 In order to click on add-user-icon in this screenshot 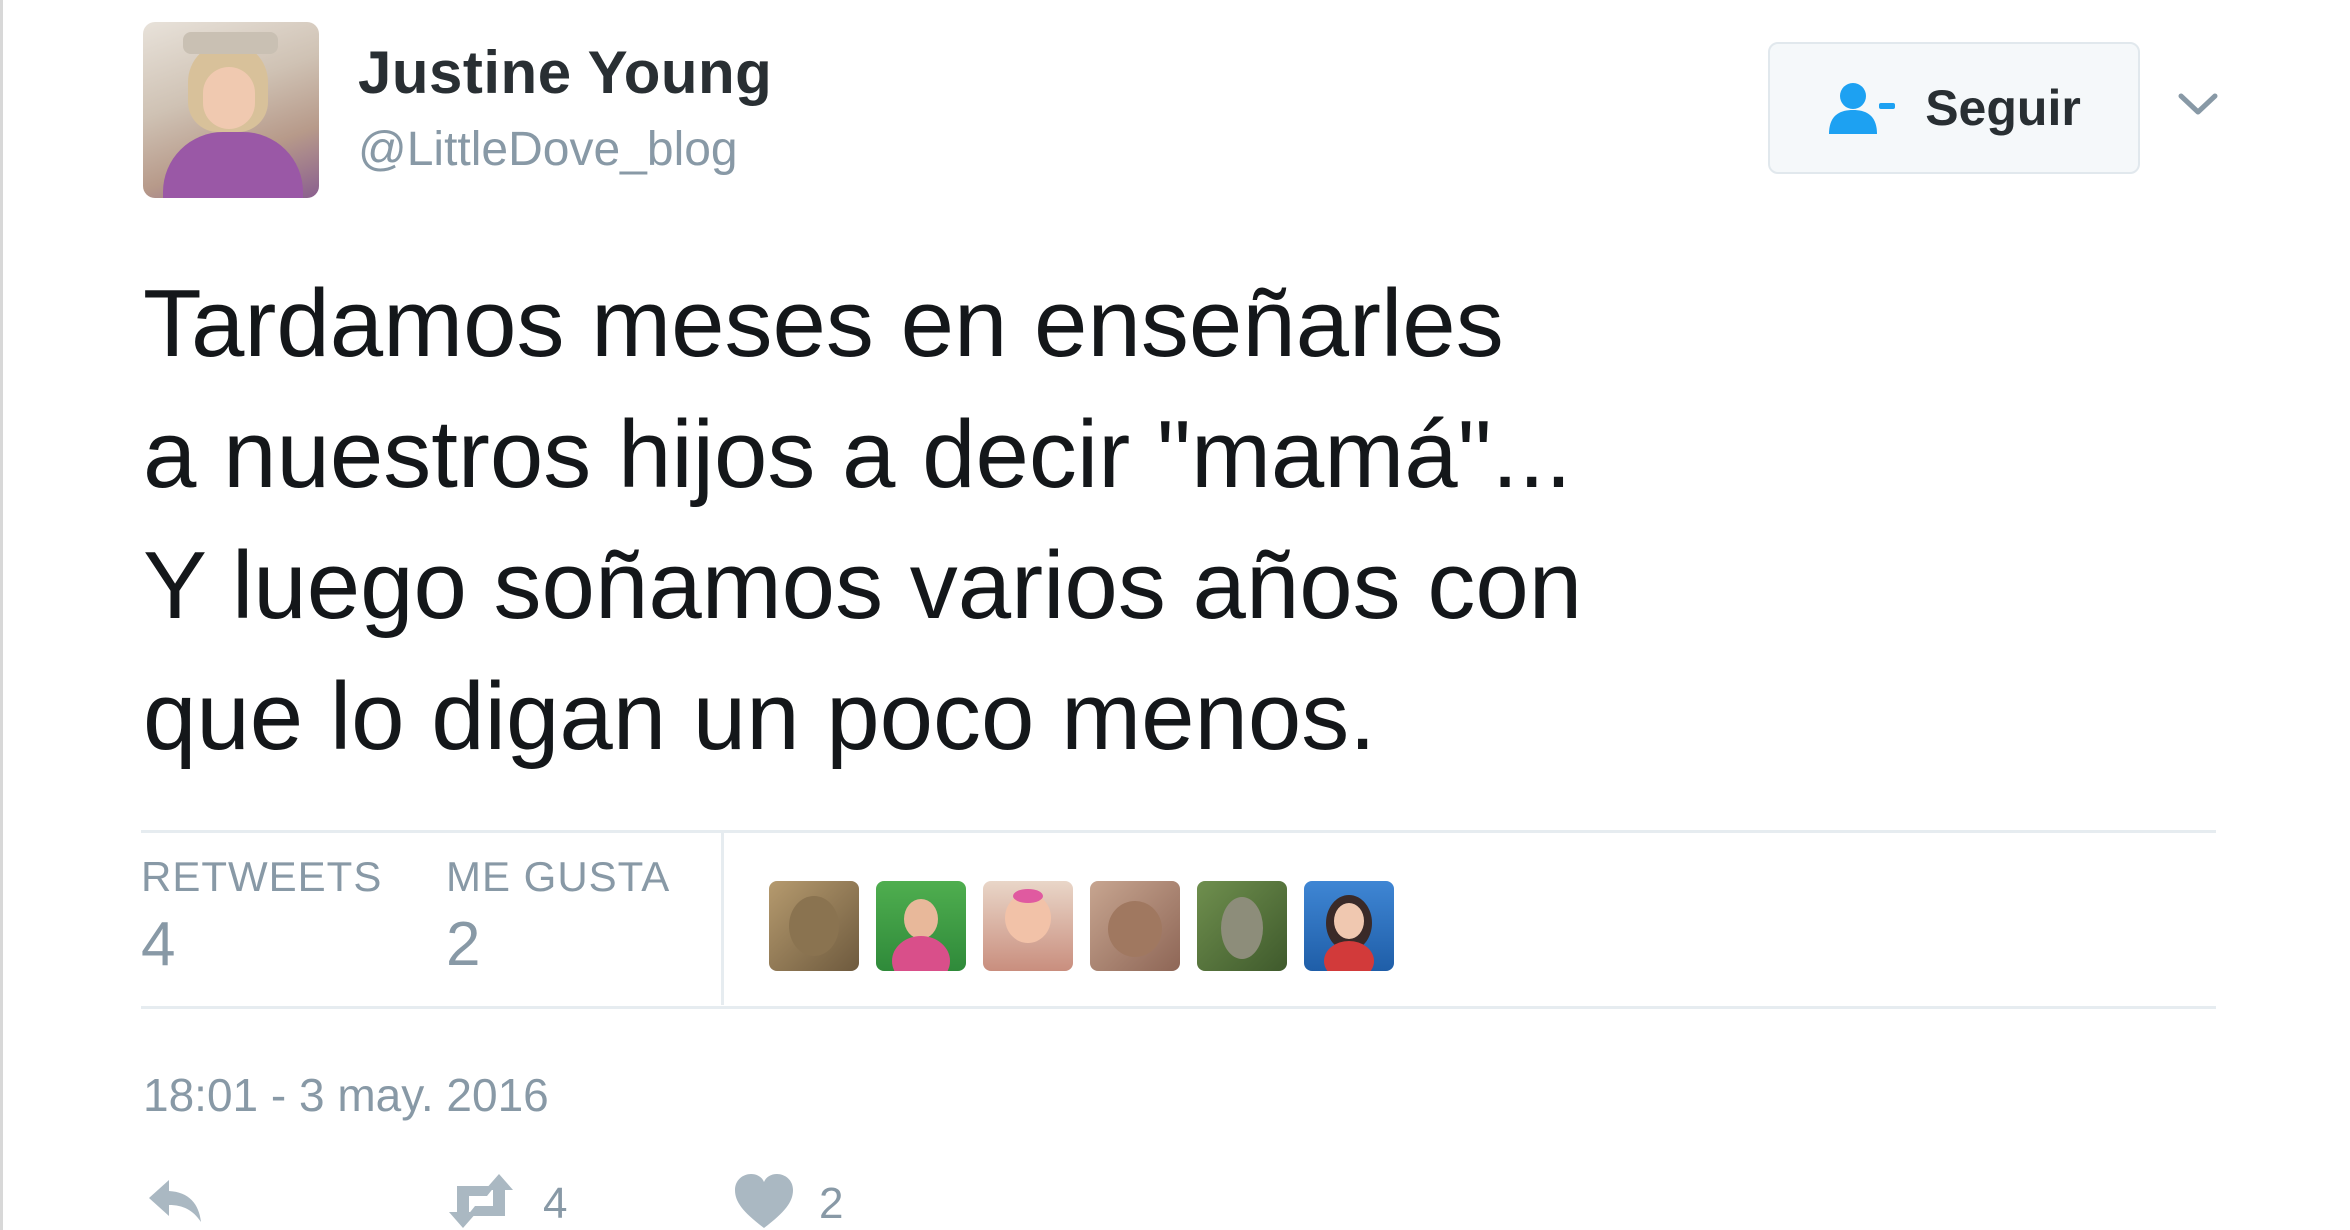, I will do `click(1862, 108)`.